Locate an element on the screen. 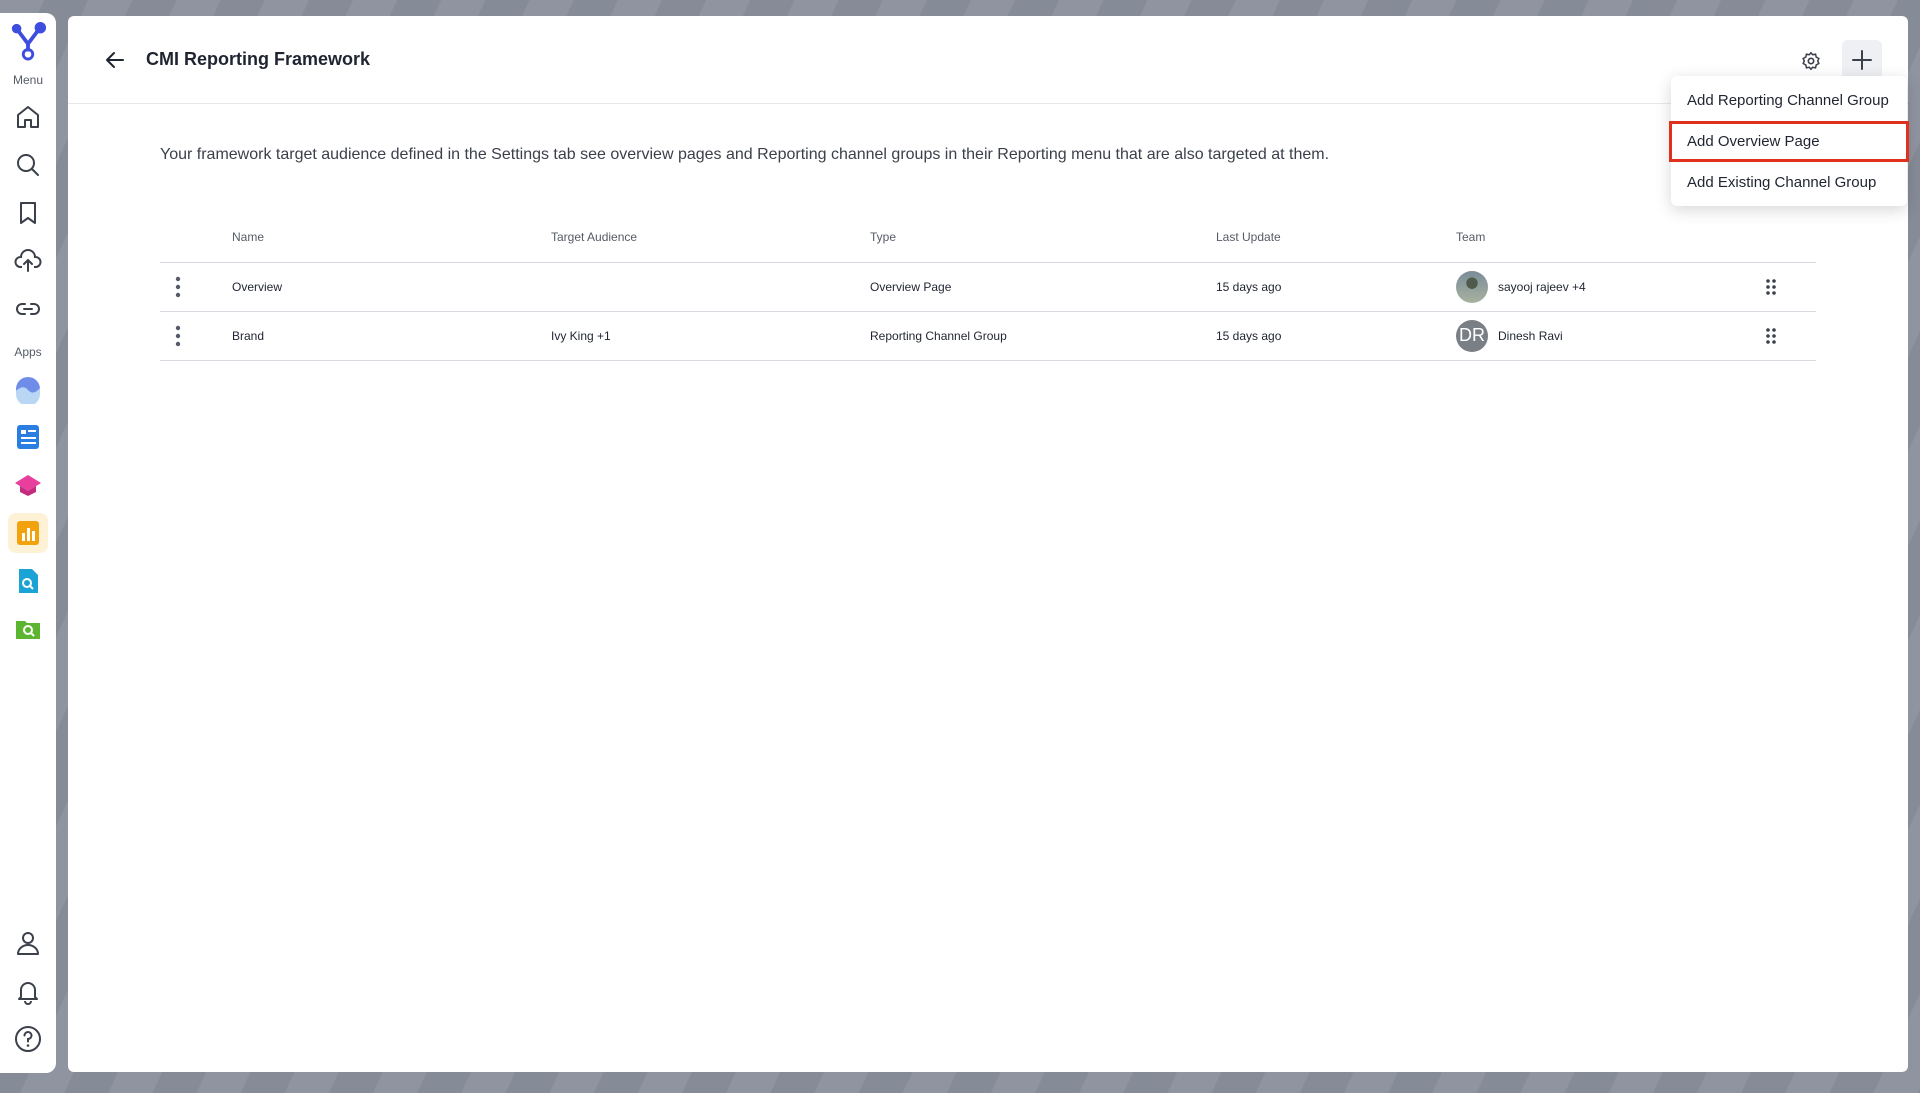 The height and width of the screenshot is (1093, 1920). link-icon is located at coordinates (28, 309).